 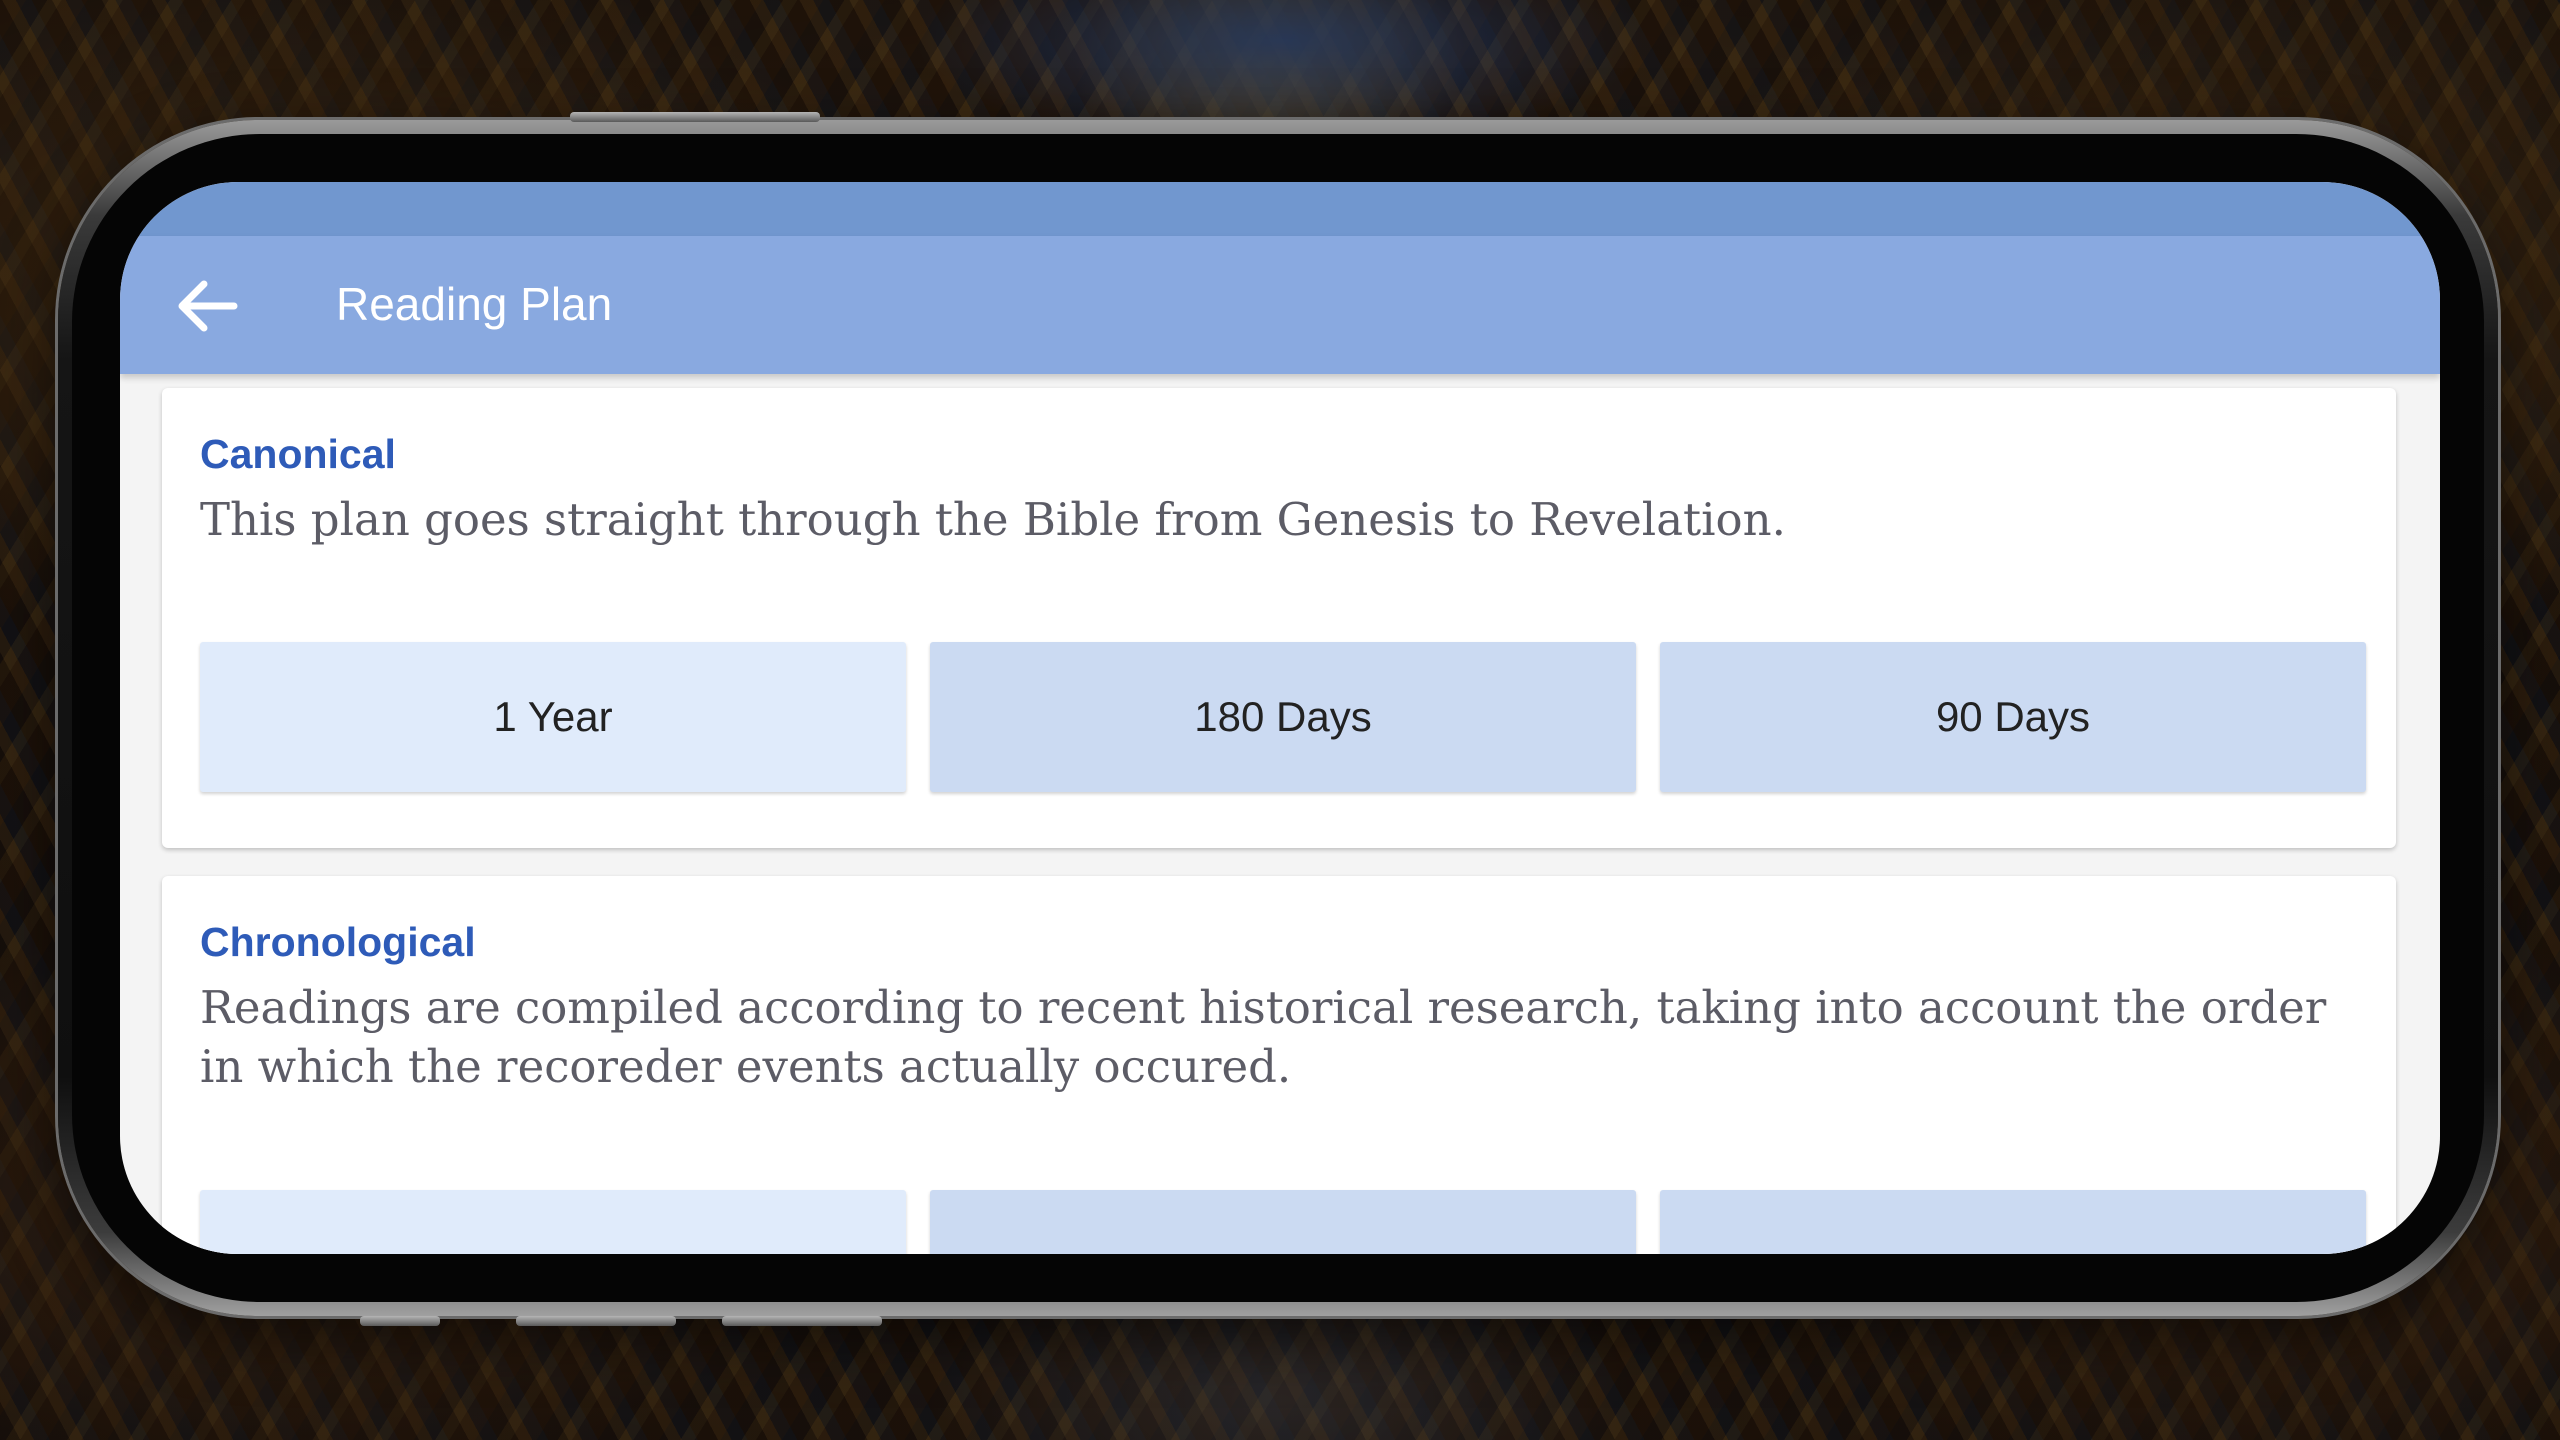 I want to click on option-90-days-button: 90 Days, so click(x=2013, y=717).